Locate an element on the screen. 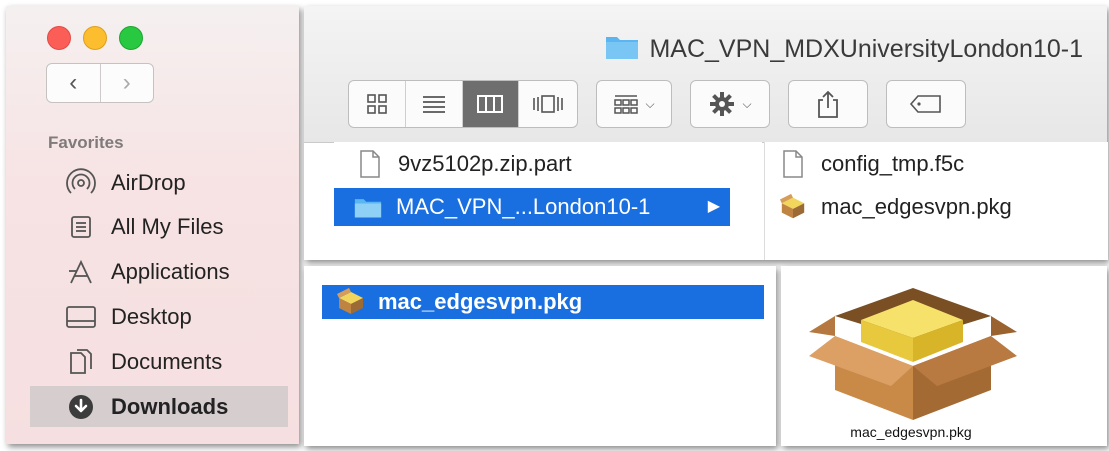 This screenshot has width=1109, height=451. all-files-icon is located at coordinates (81, 227).